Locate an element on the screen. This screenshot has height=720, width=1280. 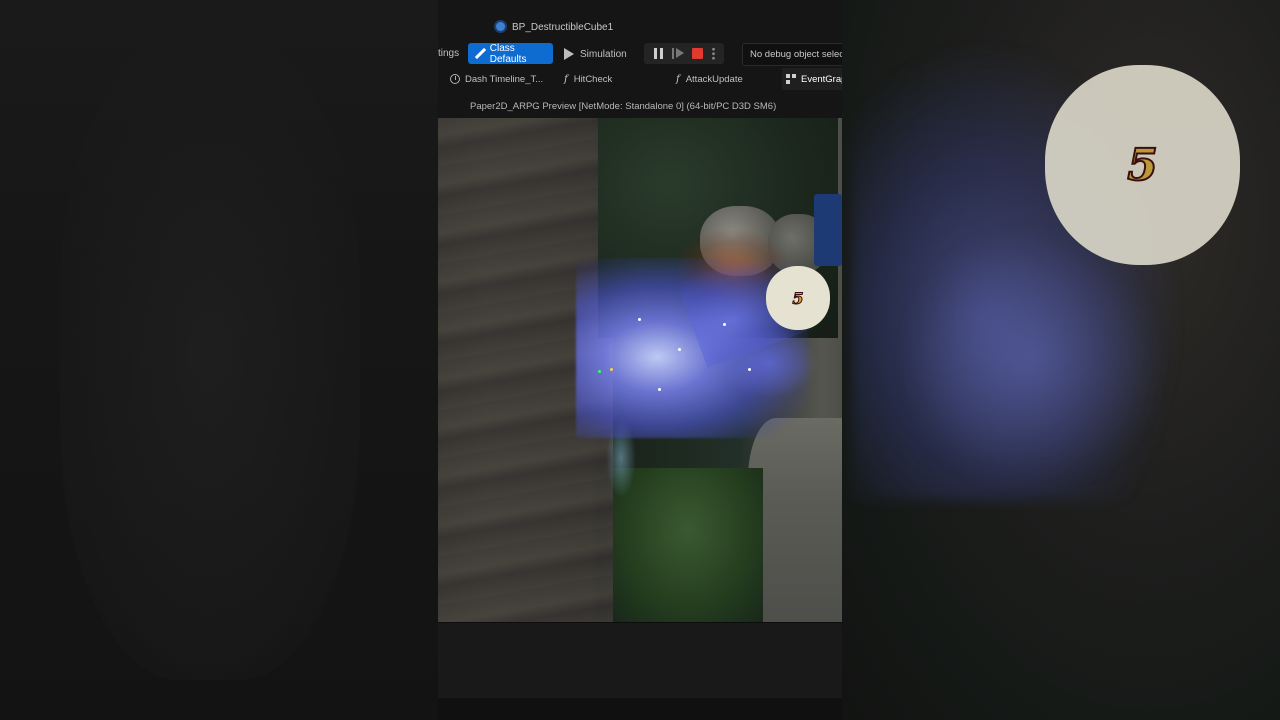
tab-attackupdate: f AttackUpdate is located at coordinates (709, 79).